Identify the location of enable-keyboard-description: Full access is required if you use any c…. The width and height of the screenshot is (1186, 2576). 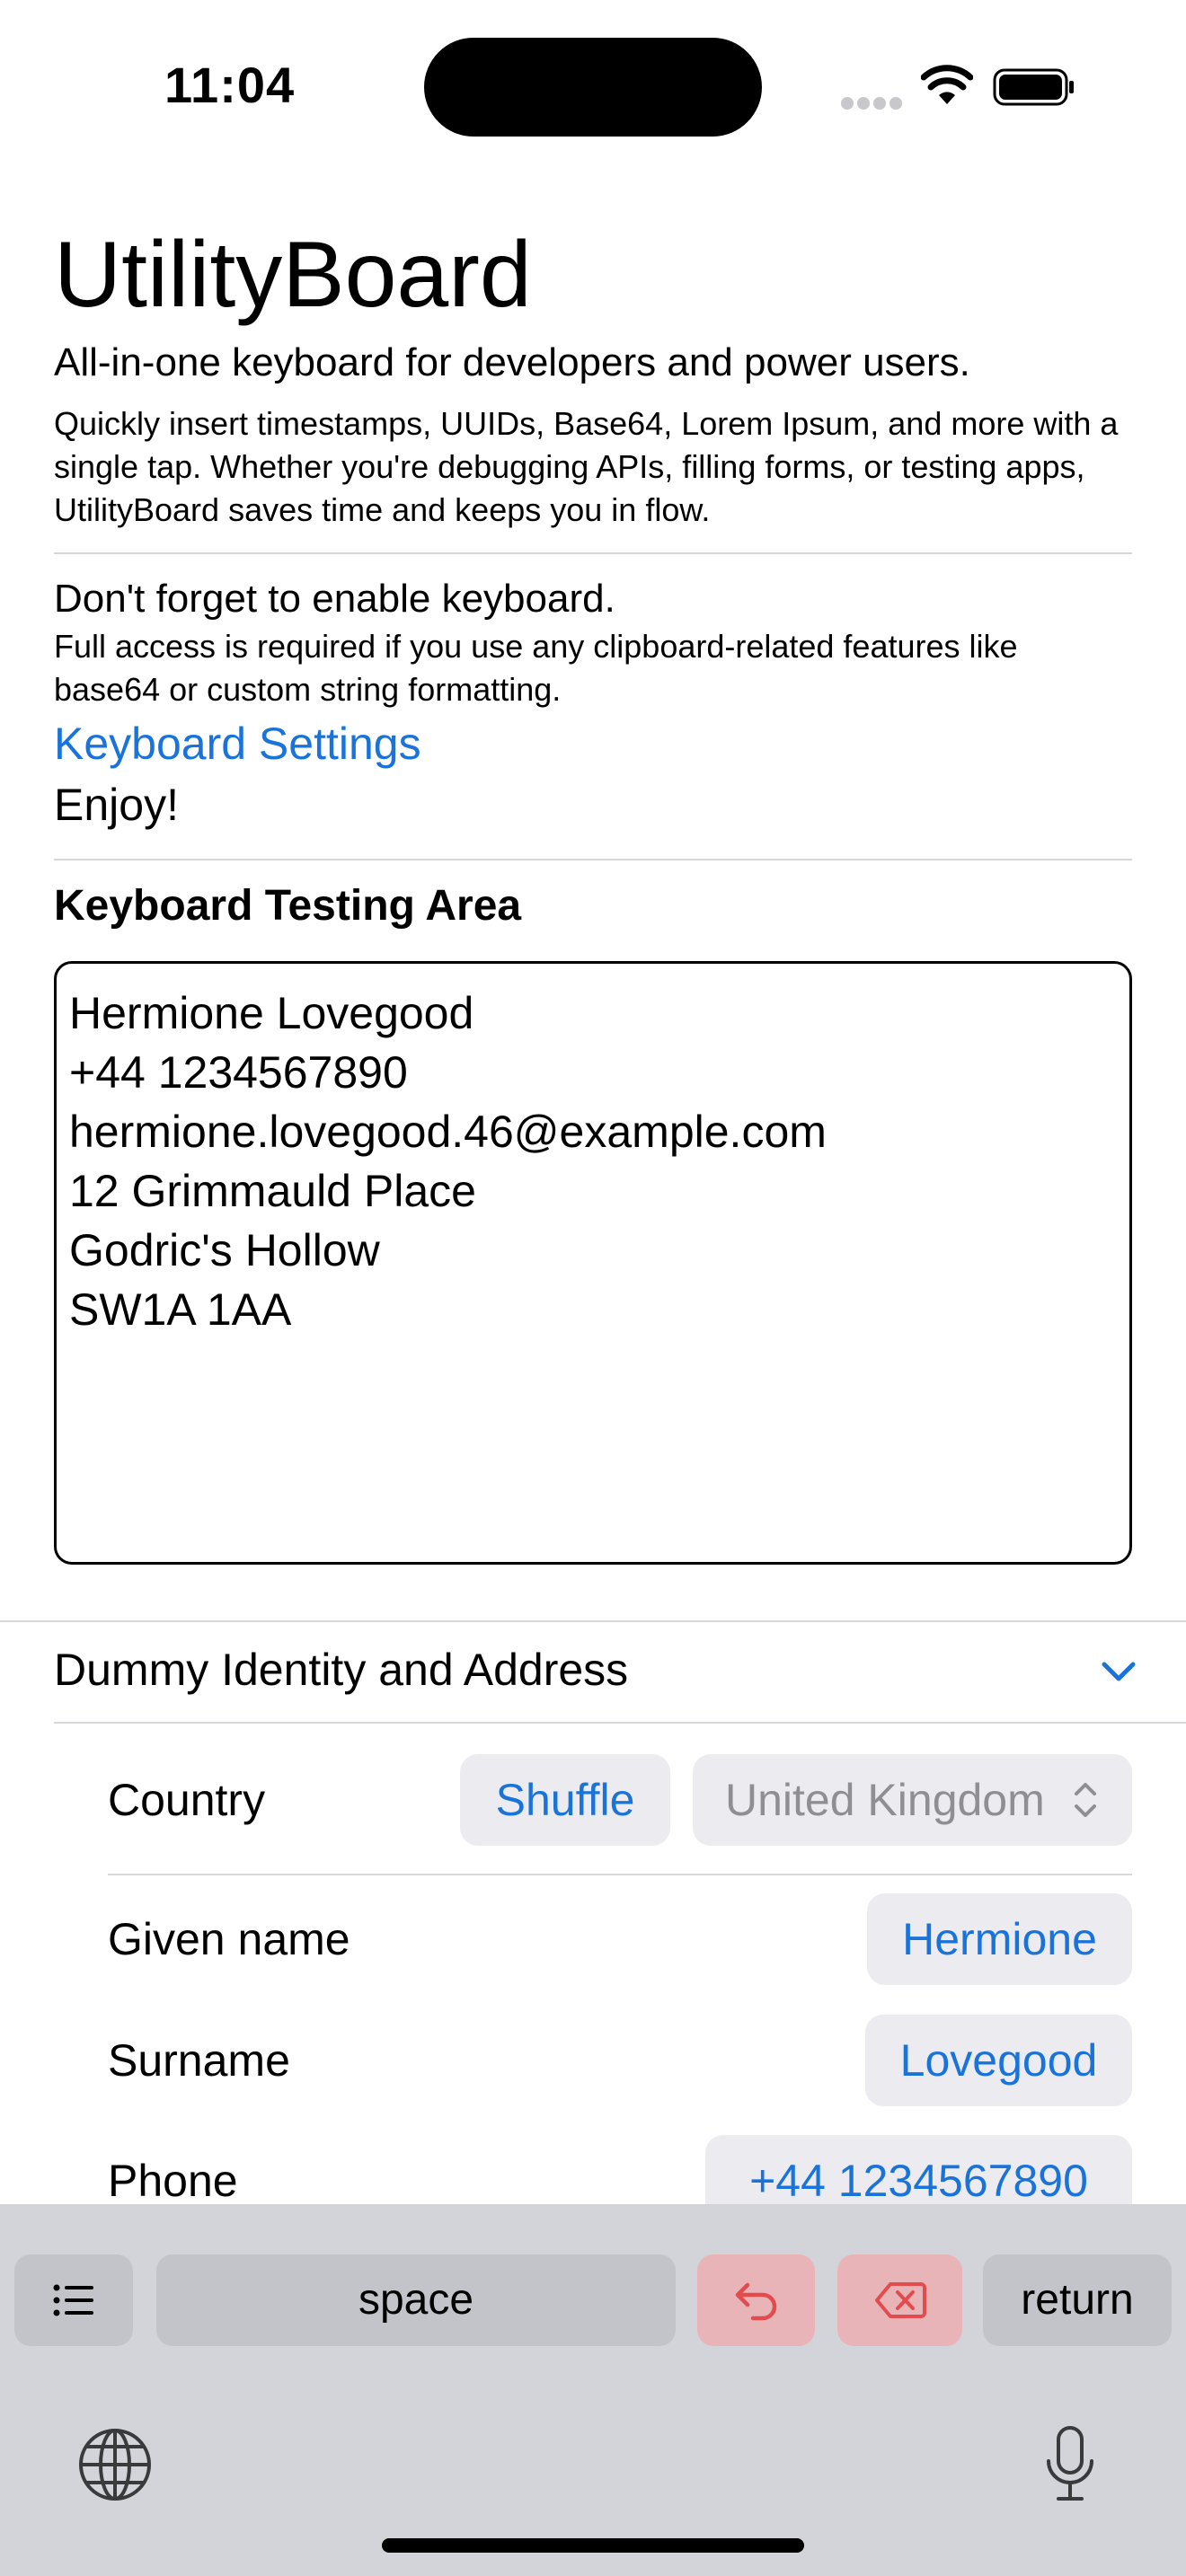
(536, 668).